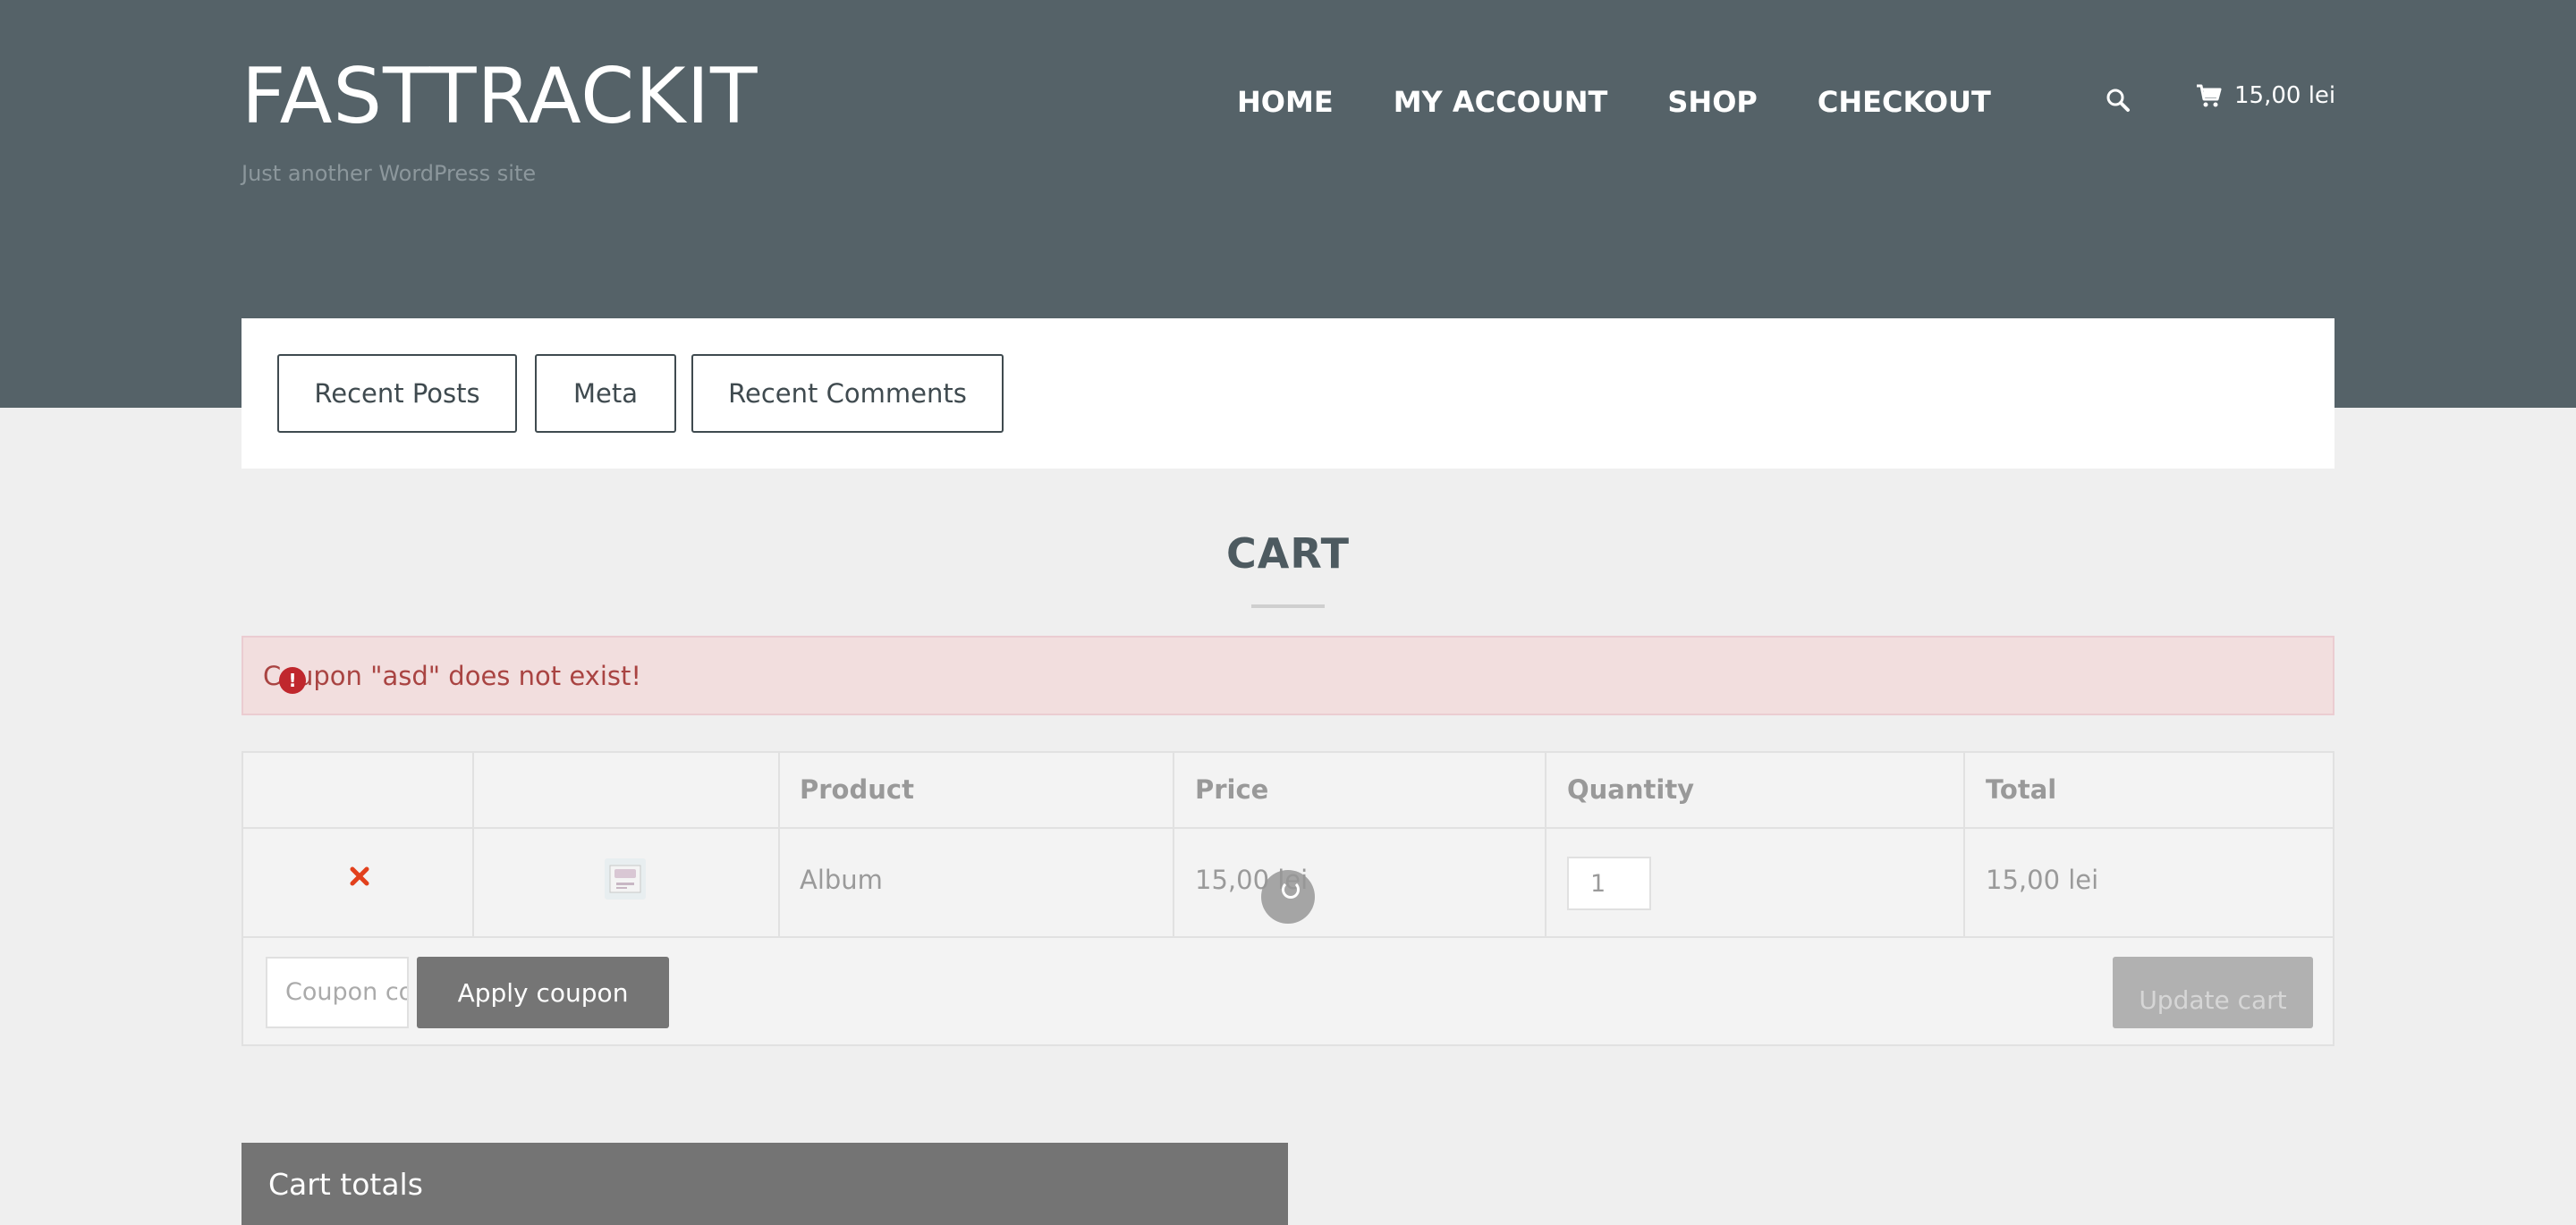  What do you see at coordinates (389, 174) in the screenshot?
I see `site-tagline: Just another WordPress site` at bounding box center [389, 174].